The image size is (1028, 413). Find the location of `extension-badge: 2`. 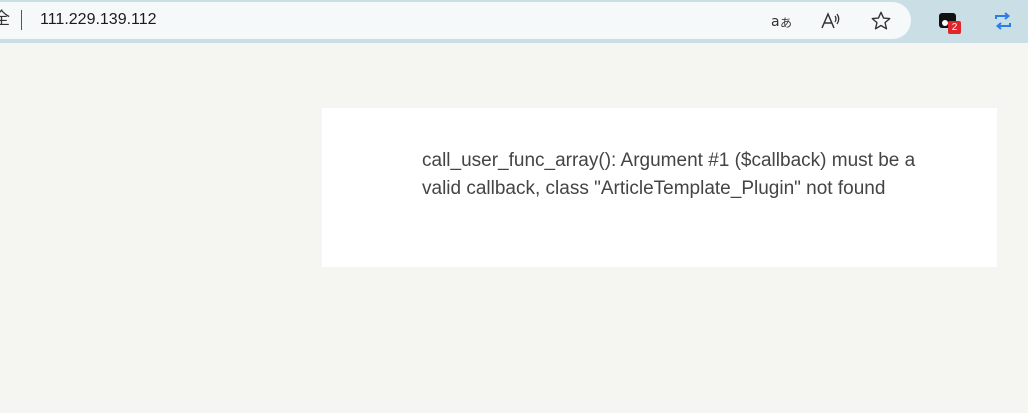

extension-badge: 2 is located at coordinates (954, 27).